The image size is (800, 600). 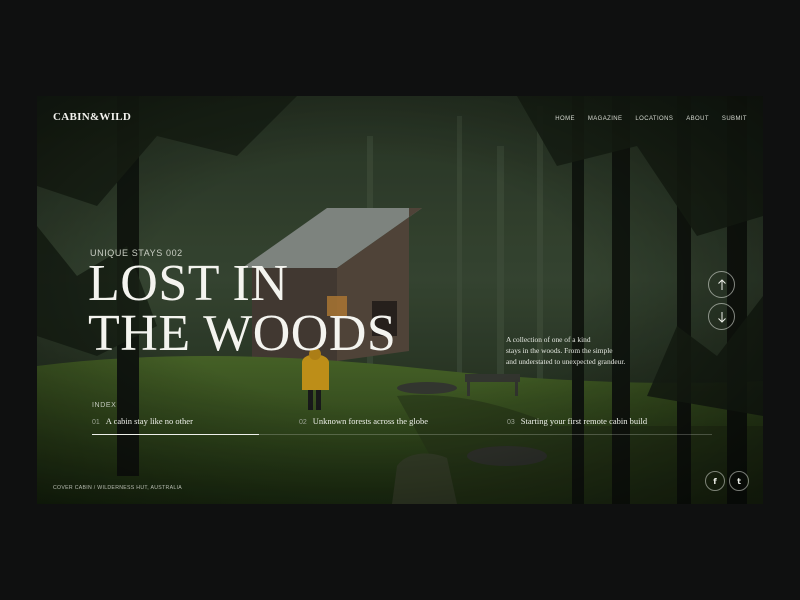 I want to click on index-item-title: Starting your first remote cabin build, so click(x=584, y=421).